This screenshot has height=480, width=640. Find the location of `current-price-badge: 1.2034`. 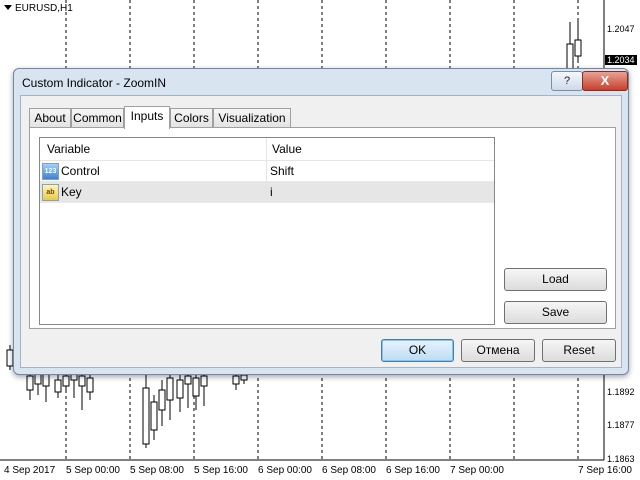

current-price-badge: 1.2034 is located at coordinates (621, 60).